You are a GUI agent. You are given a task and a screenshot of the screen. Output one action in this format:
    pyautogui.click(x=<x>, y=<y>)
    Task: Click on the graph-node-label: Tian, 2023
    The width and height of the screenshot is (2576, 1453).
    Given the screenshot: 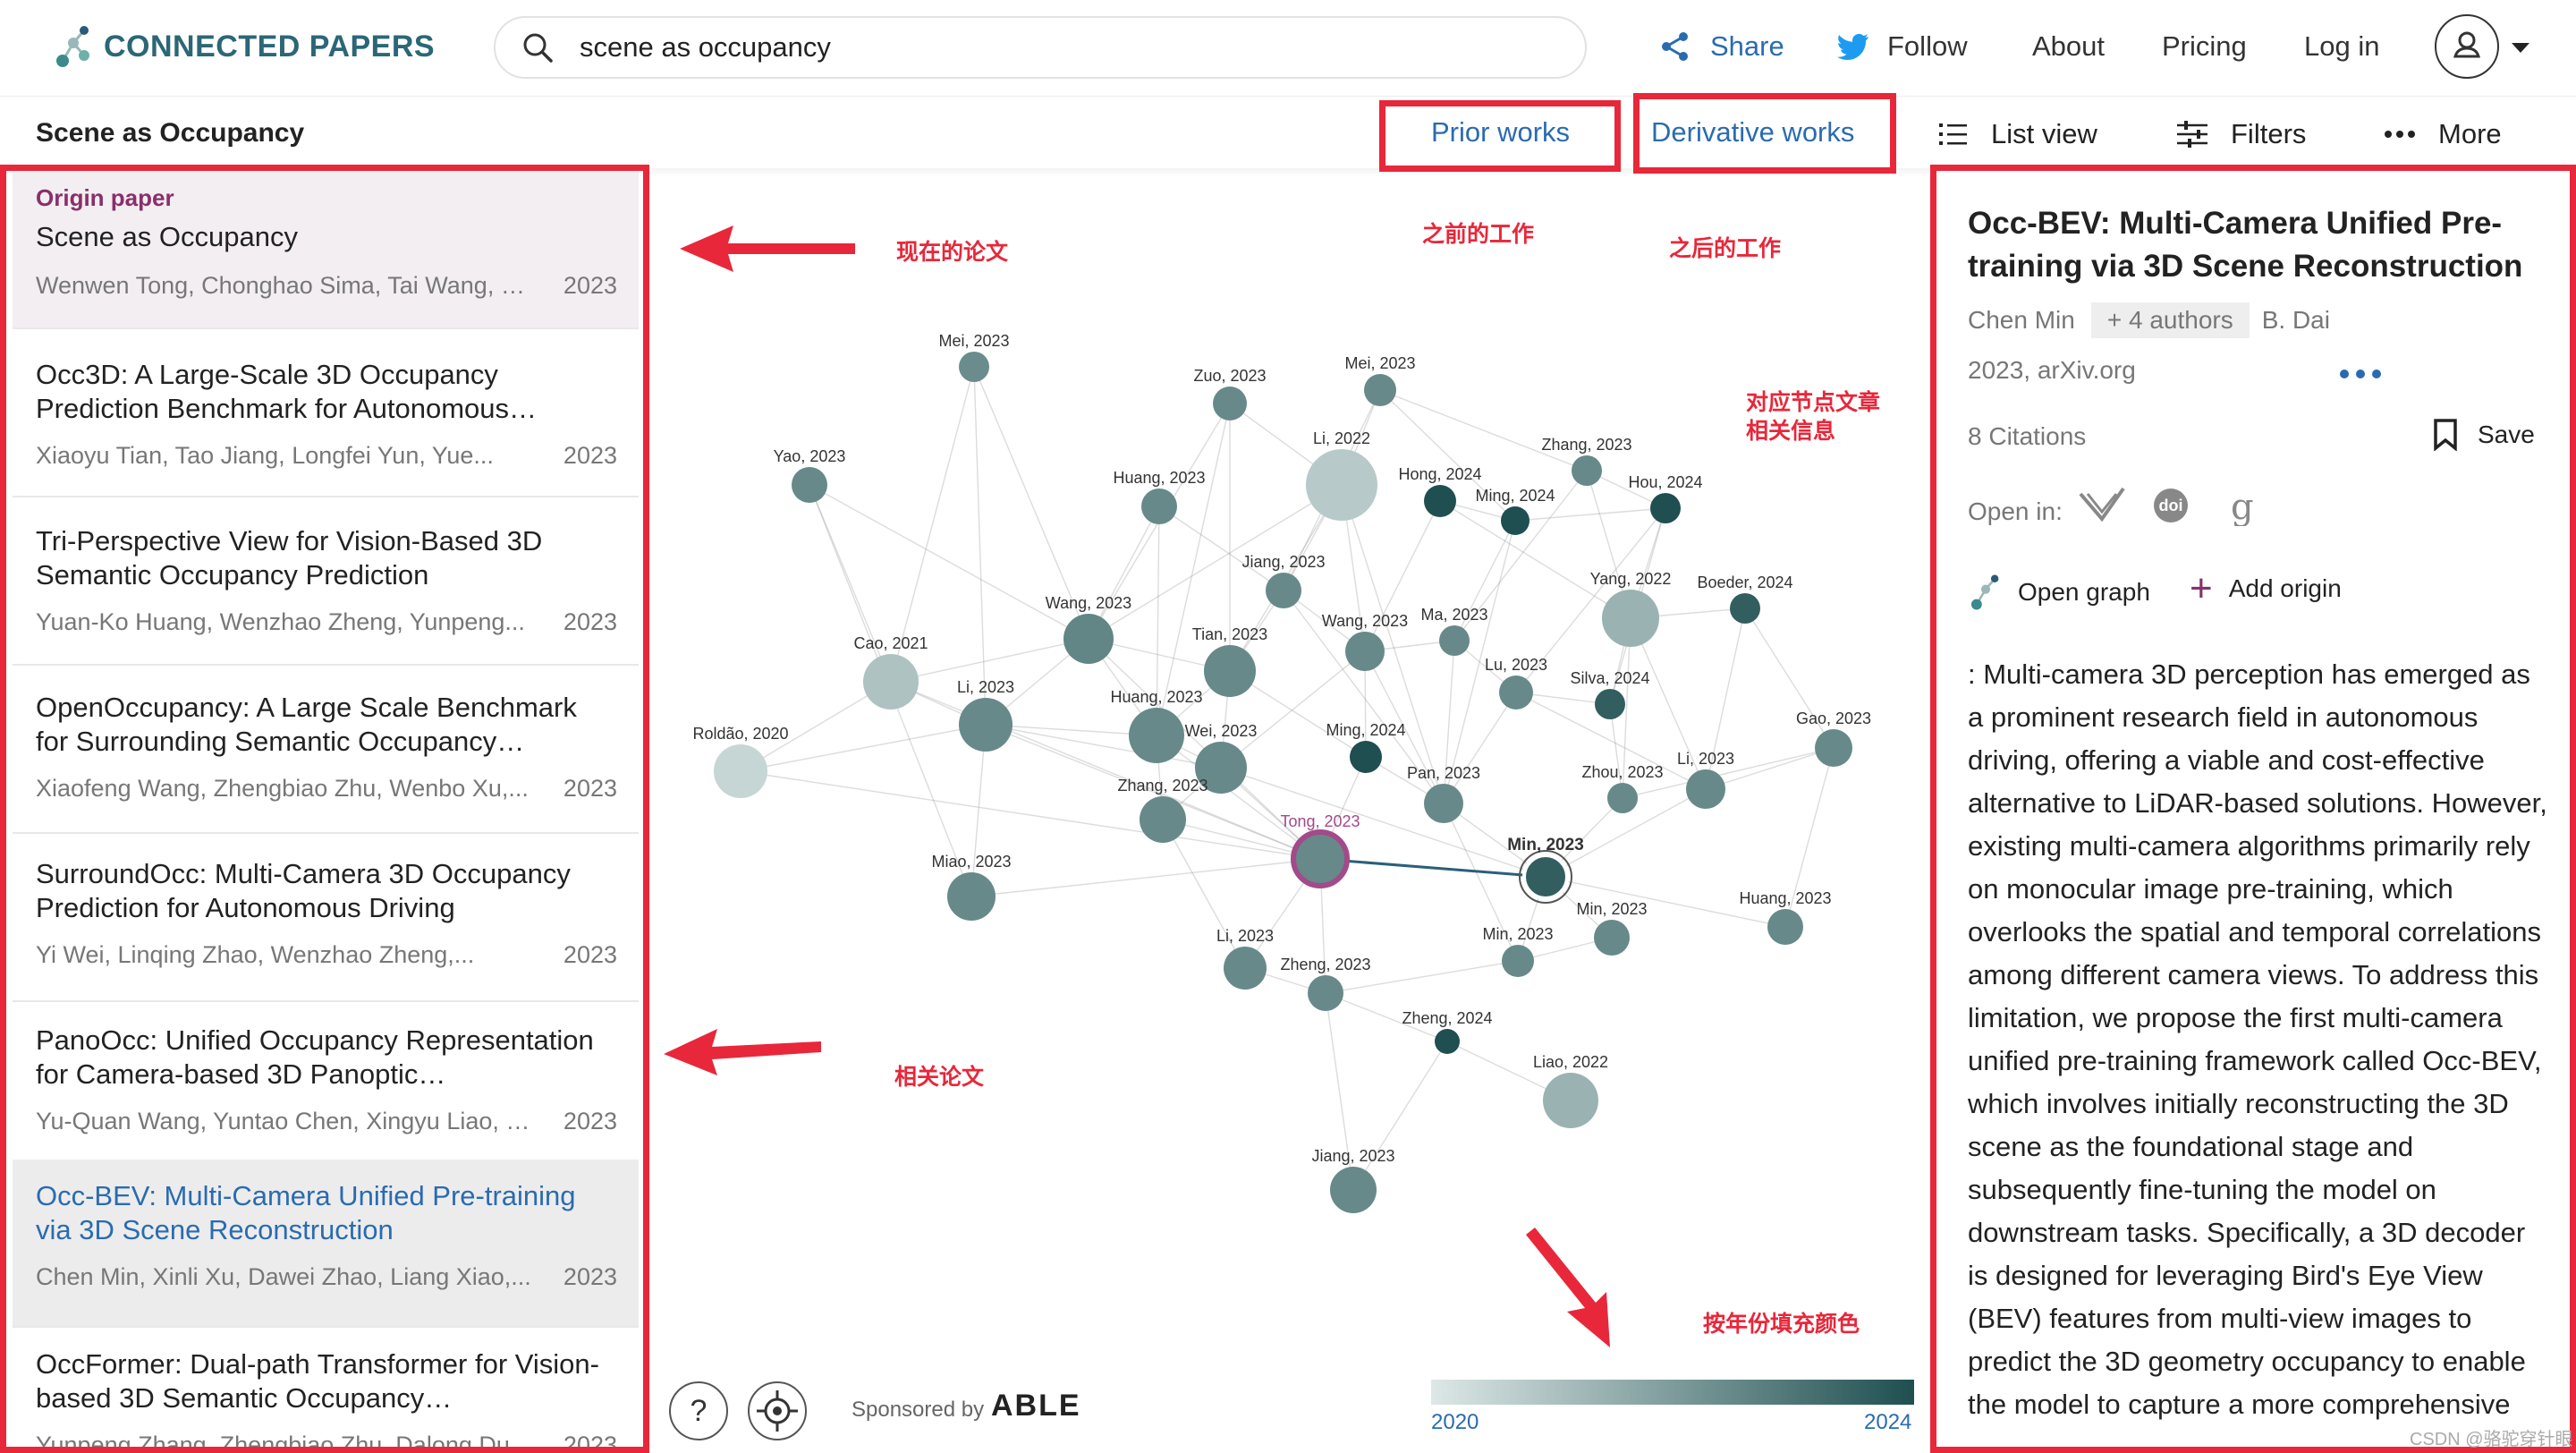 What is the action you would take?
    pyautogui.click(x=1229, y=634)
    